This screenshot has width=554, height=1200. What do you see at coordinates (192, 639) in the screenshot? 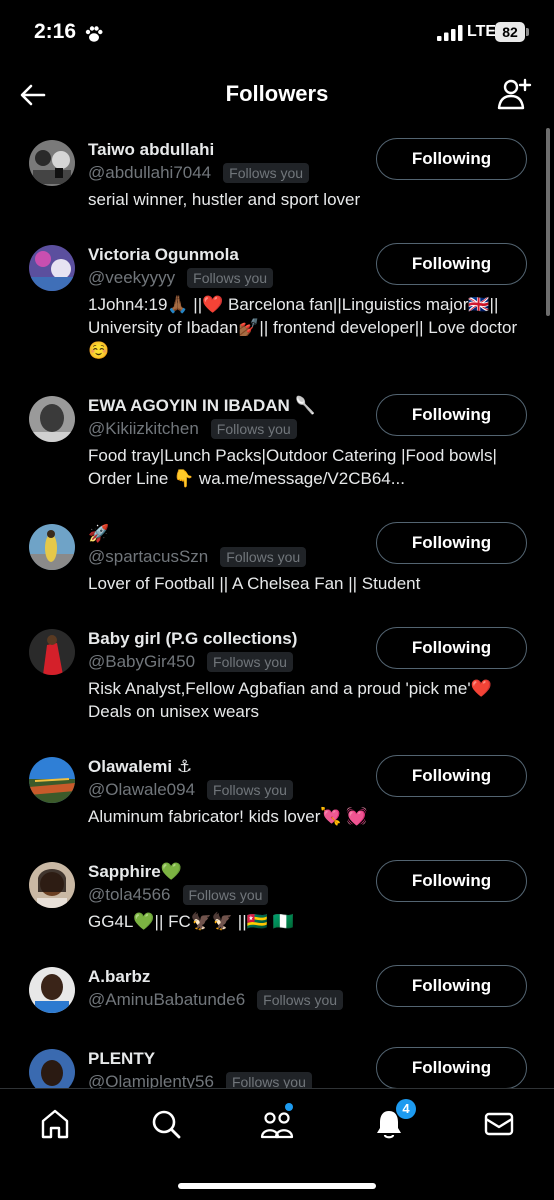
I see `display-name: Baby girl (P.G collections)` at bounding box center [192, 639].